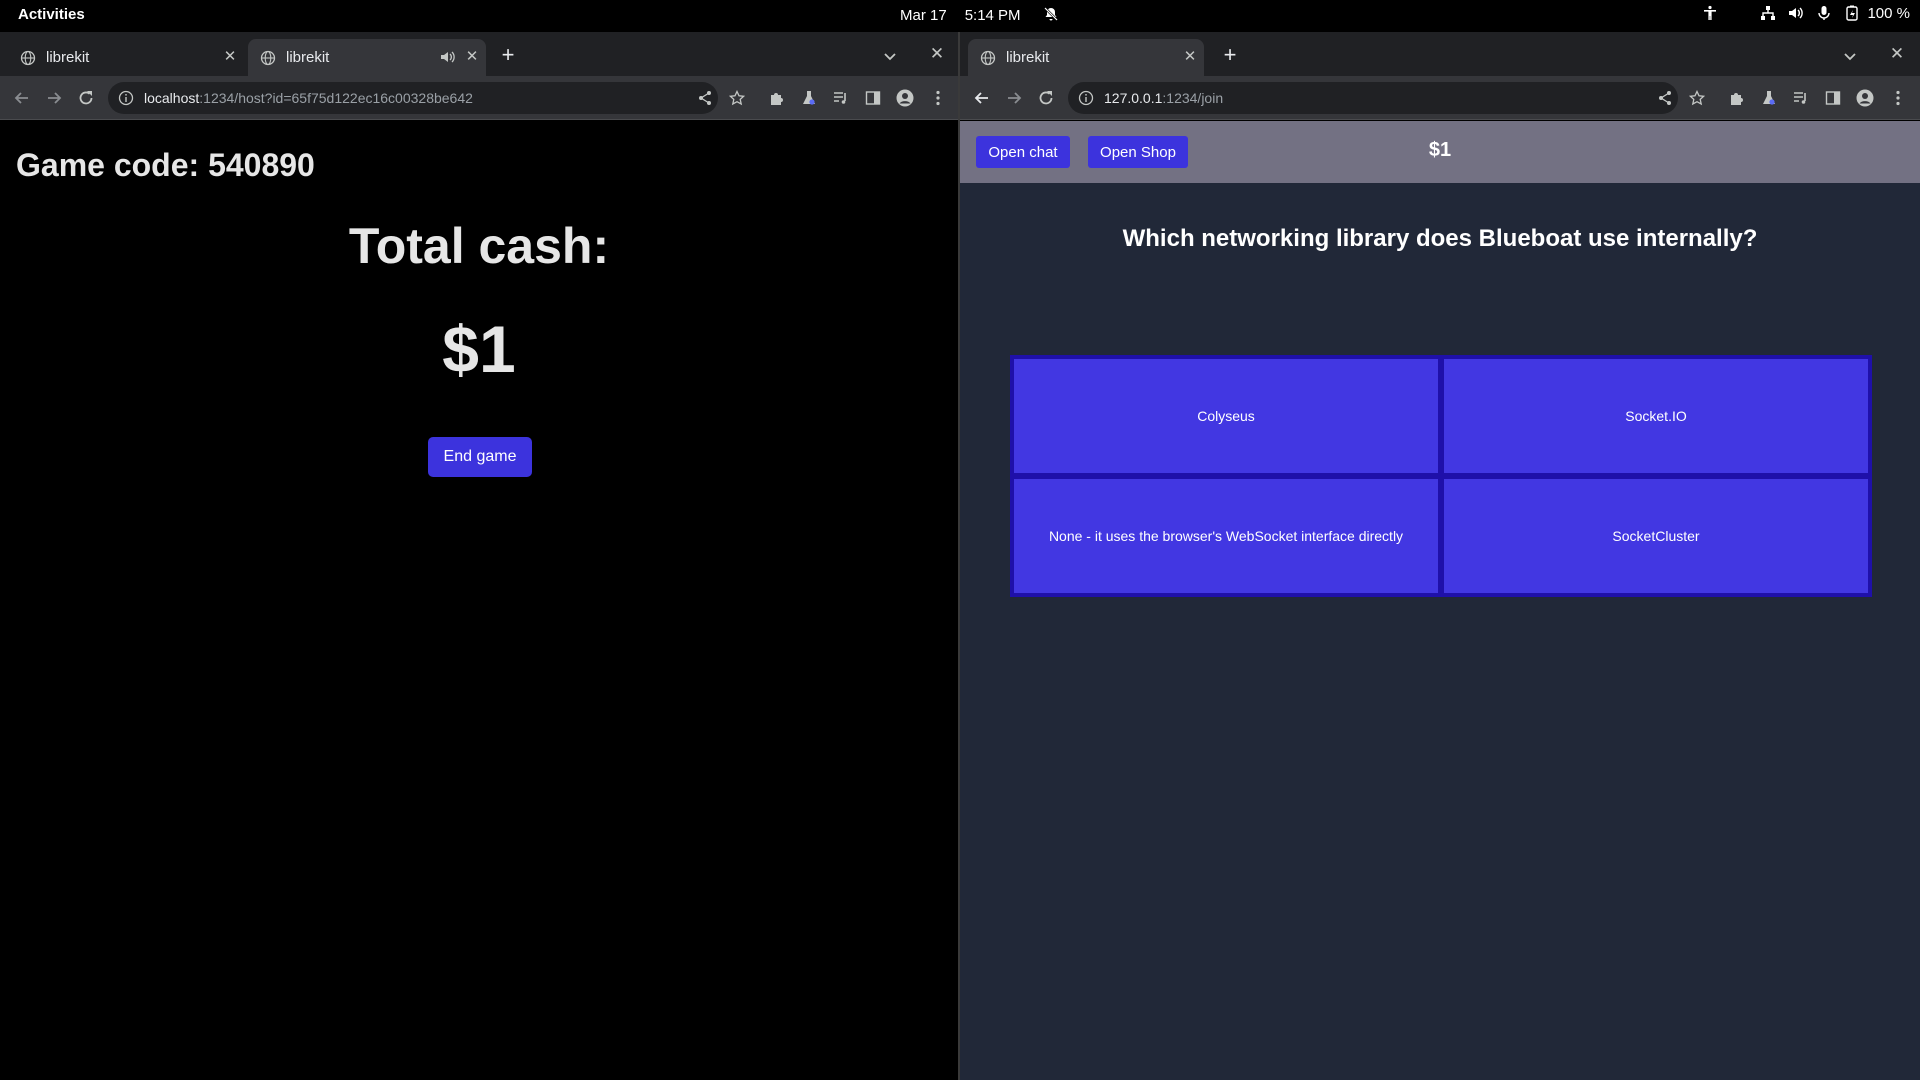  Describe the element at coordinates (1373, 98) in the screenshot. I see `address-bar: 127.0.0.1:1234/join` at that location.